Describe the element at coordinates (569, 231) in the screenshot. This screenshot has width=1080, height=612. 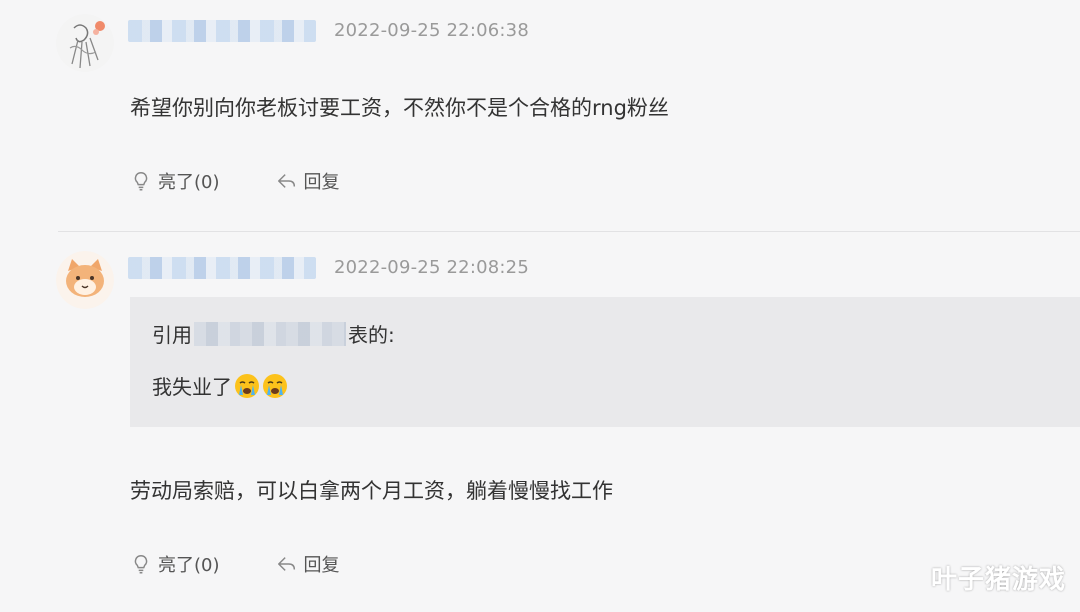
I see `comment-divider` at that location.